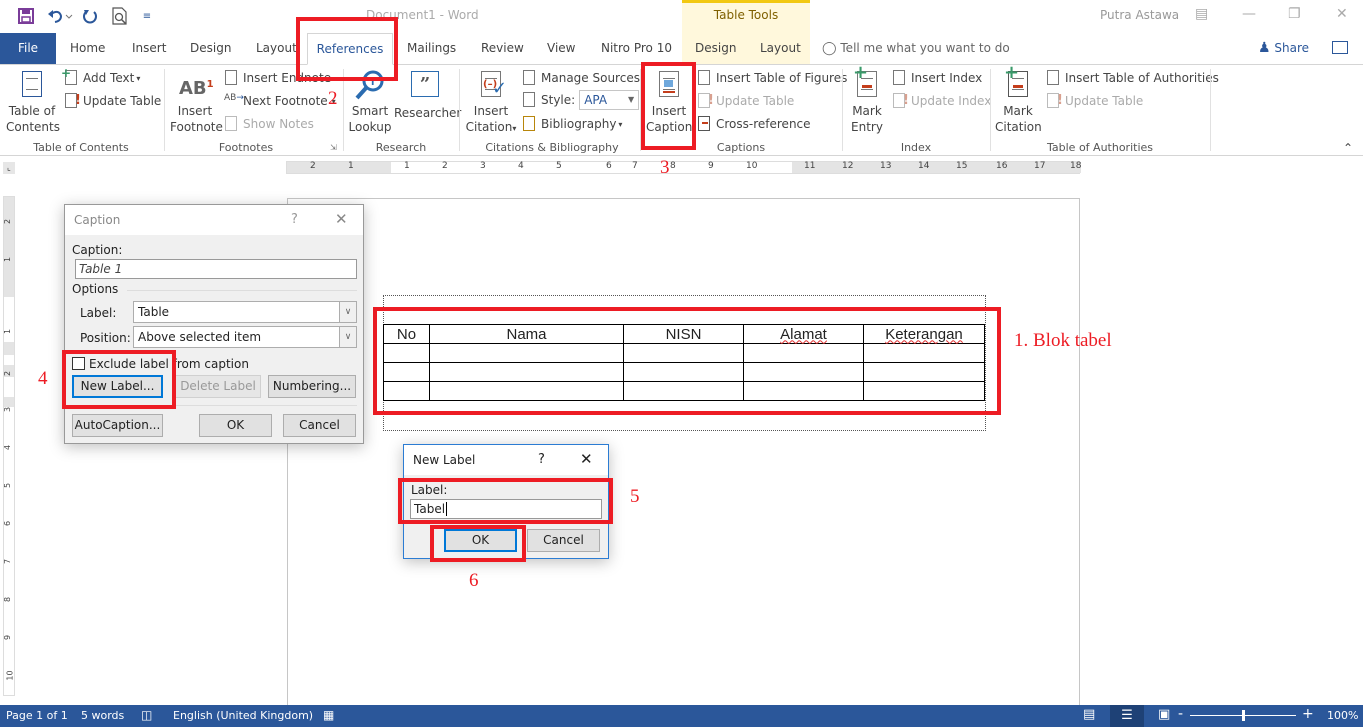 The width and height of the screenshot is (1363, 727). Describe the element at coordinates (1127, 716) in the screenshot. I see `print-layout-icon: ☰` at that location.